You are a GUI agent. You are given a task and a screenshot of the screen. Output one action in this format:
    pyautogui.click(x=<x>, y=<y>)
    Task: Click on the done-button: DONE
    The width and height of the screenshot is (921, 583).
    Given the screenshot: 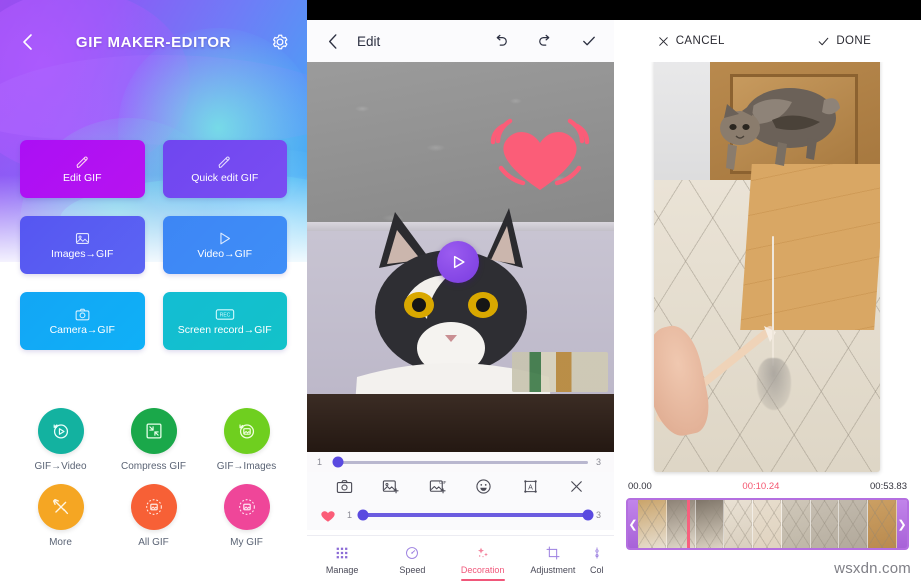 What is the action you would take?
    pyautogui.click(x=844, y=41)
    